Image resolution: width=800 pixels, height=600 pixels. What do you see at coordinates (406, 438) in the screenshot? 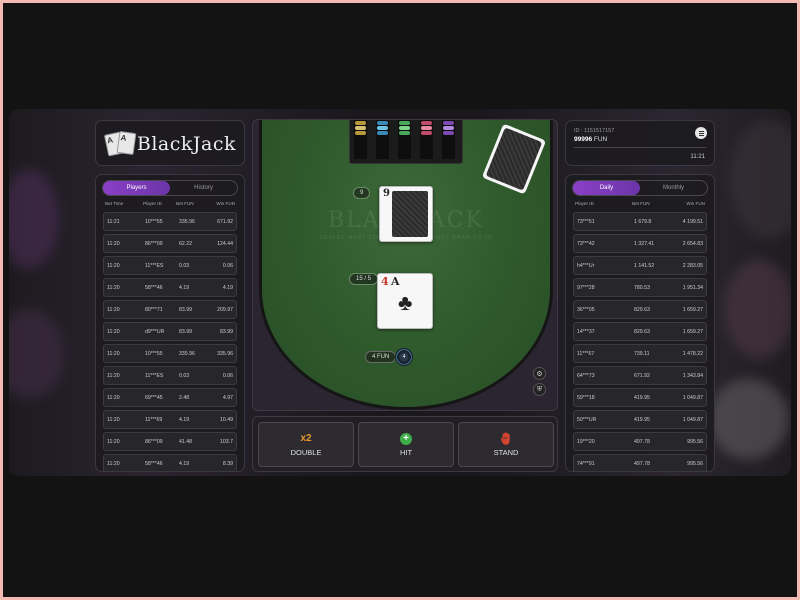
I see `plus-icon: +` at bounding box center [406, 438].